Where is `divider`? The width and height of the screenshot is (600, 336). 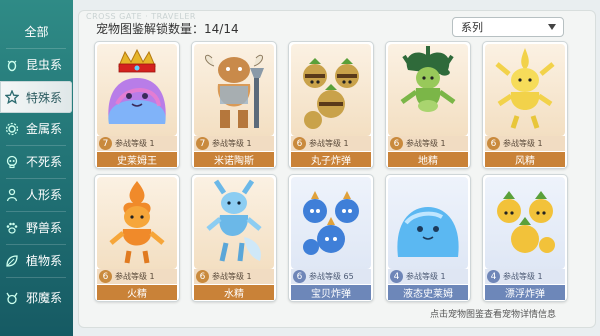
divider is located at coordinates (36, 277).